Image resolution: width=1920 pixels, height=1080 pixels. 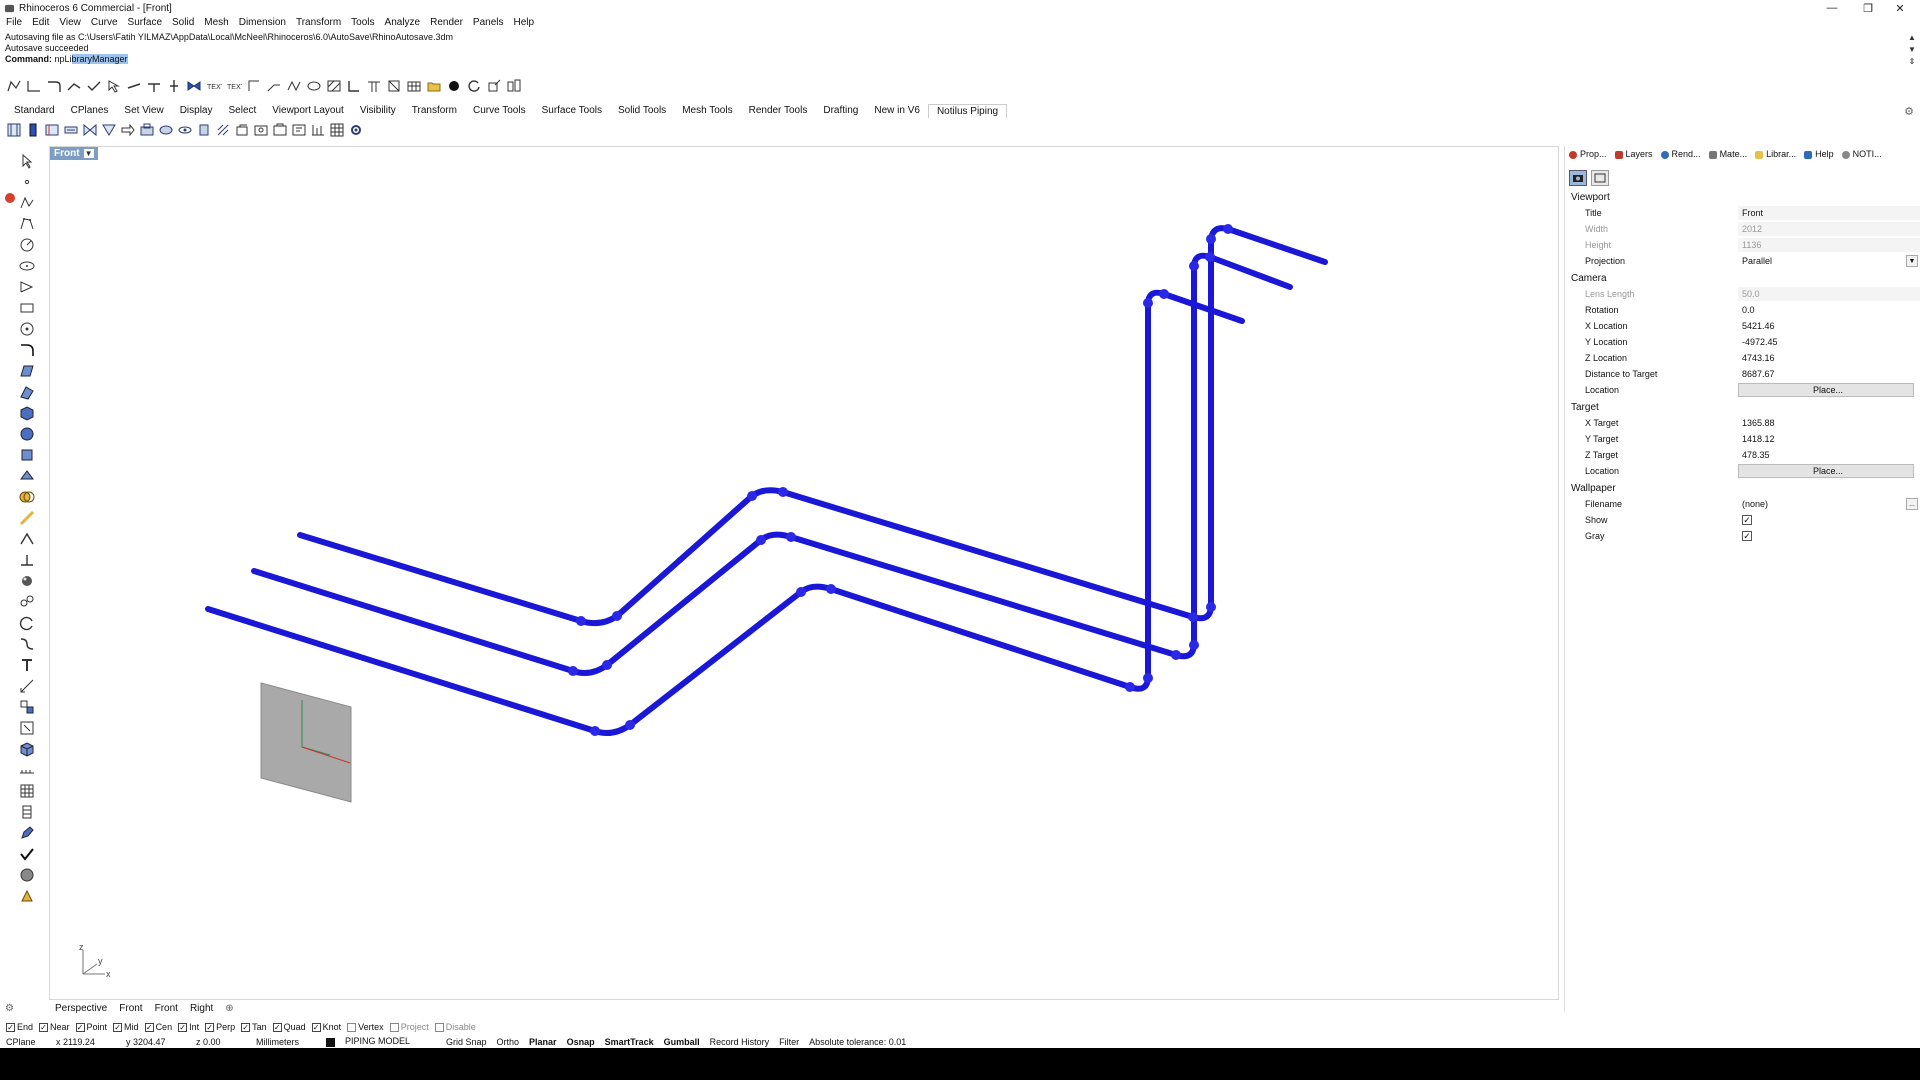 What do you see at coordinates (897, 111) in the screenshot?
I see `tab-new-in-v6: New in V6` at bounding box center [897, 111].